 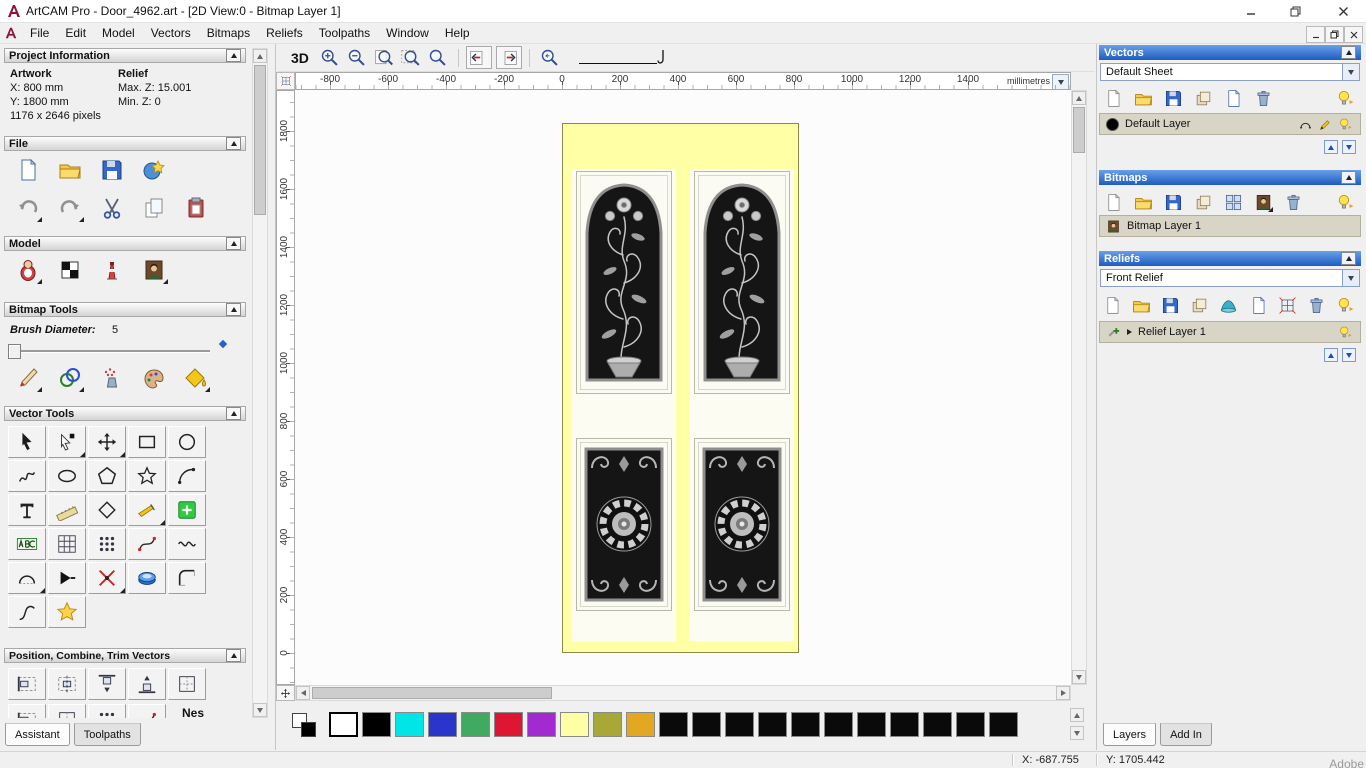 I want to click on monalisa-icon, so click(x=1263, y=202).